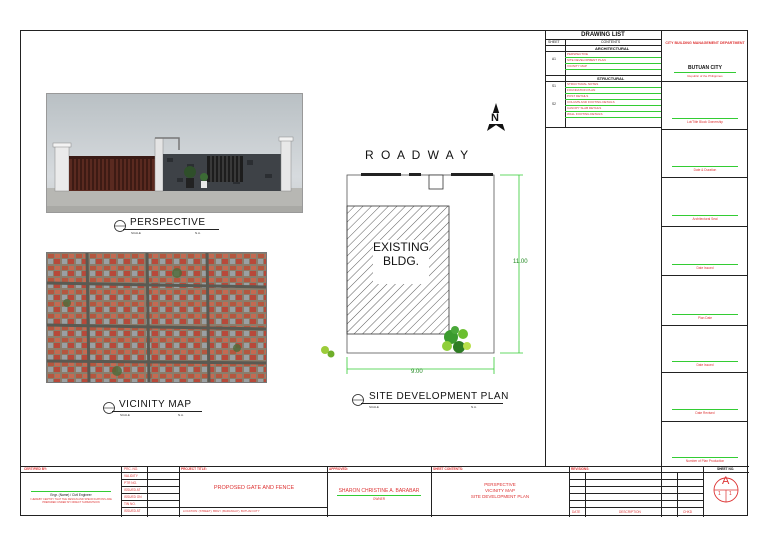  Describe the element at coordinates (719, 494) in the screenshot. I see `sheet-no-bottom: 1` at that location.